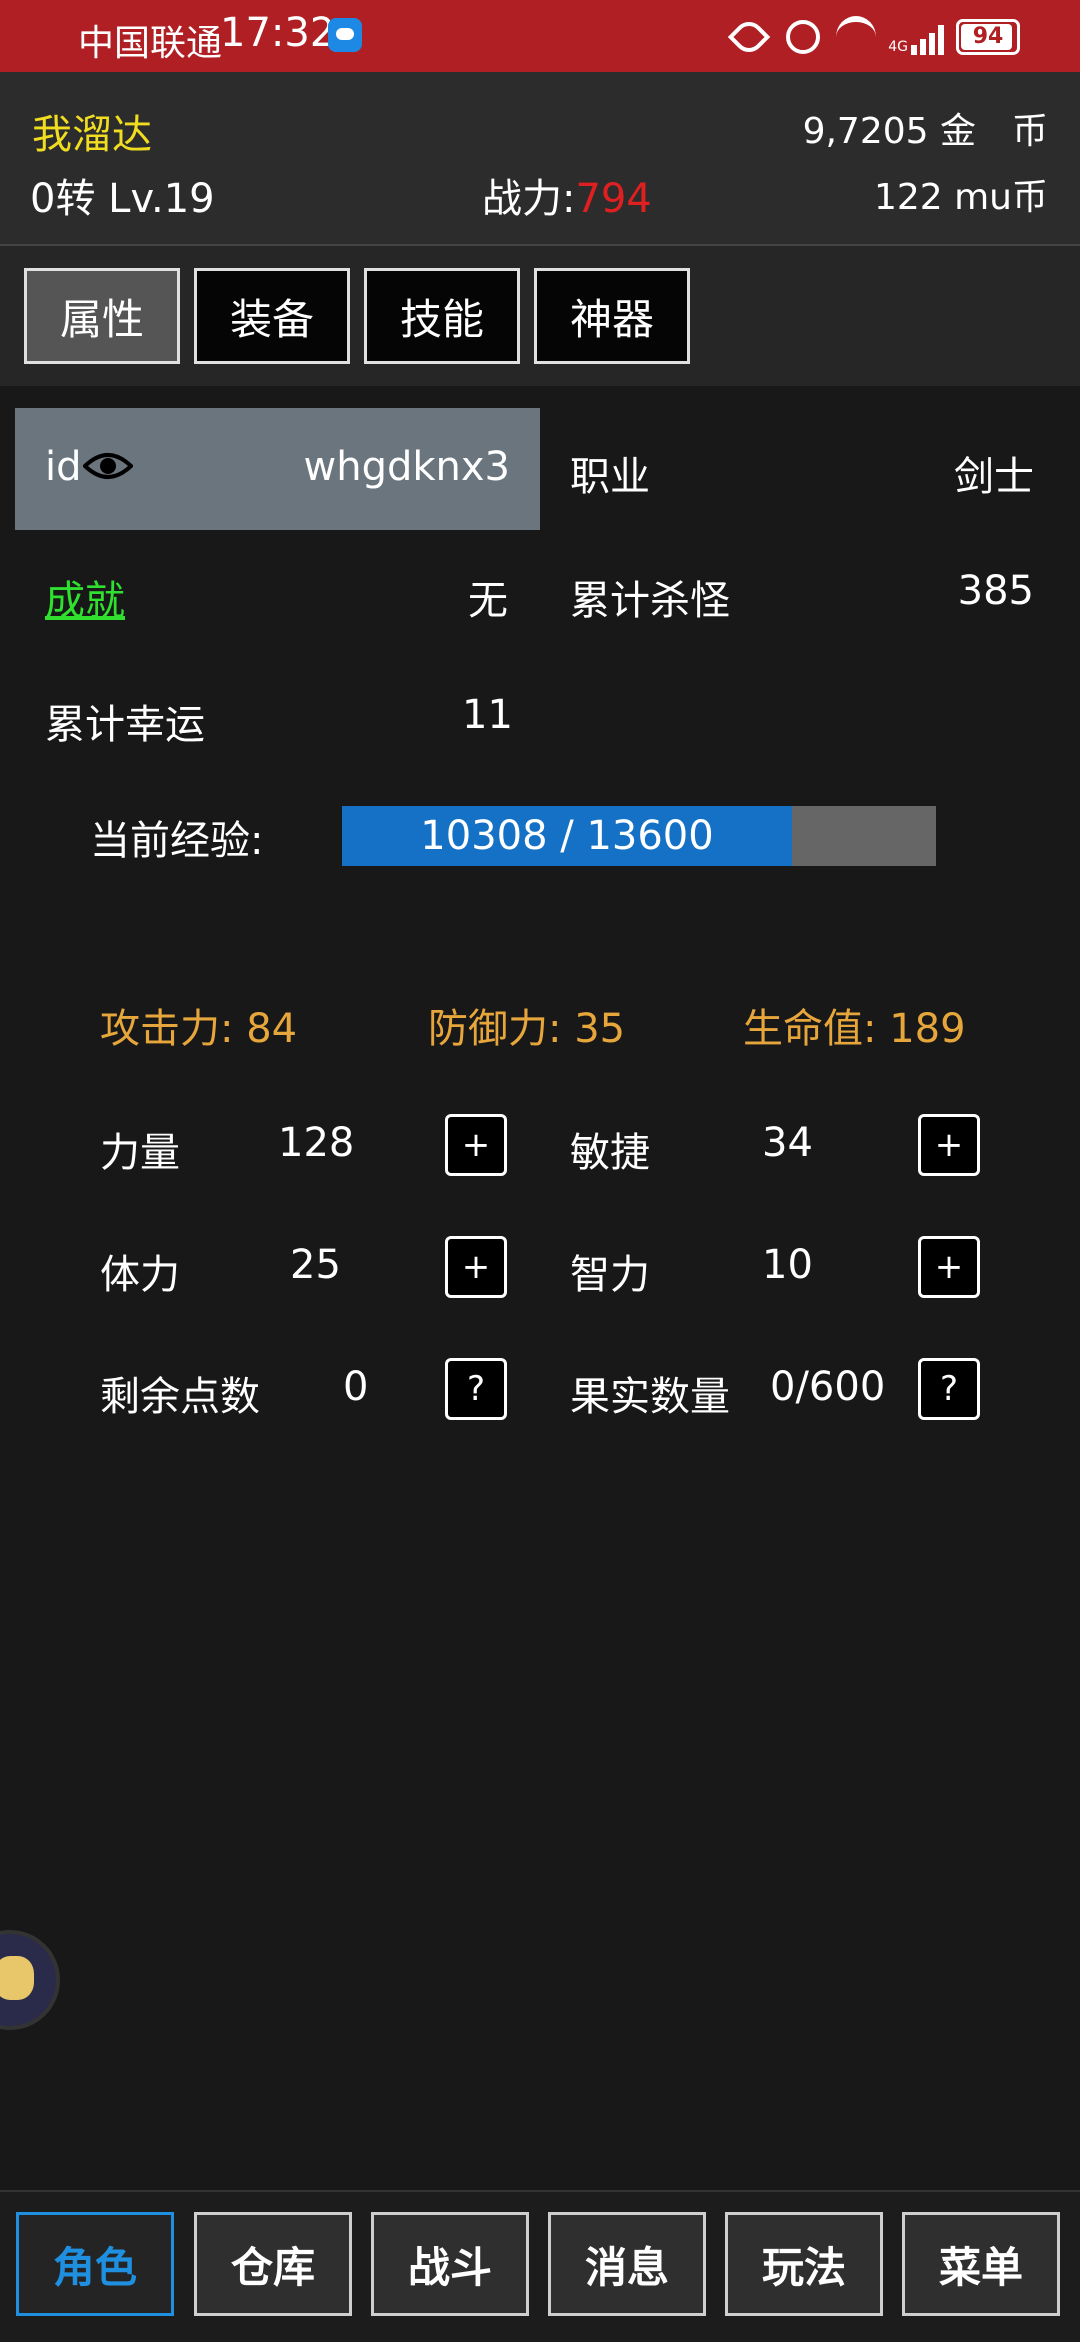  Describe the element at coordinates (995, 591) in the screenshot. I see `kills-value: 385` at that location.